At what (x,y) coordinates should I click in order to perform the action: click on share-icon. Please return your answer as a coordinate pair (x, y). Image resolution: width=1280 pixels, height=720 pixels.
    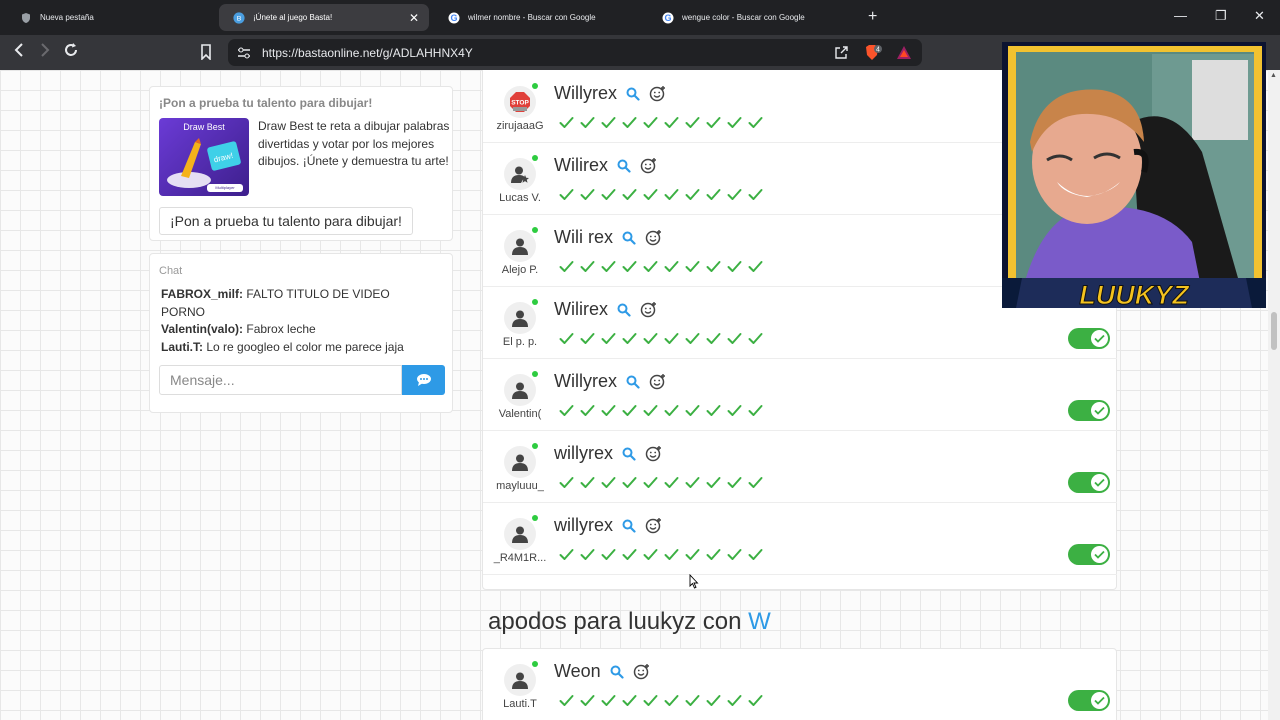
    Looking at the image, I should click on (841, 54).